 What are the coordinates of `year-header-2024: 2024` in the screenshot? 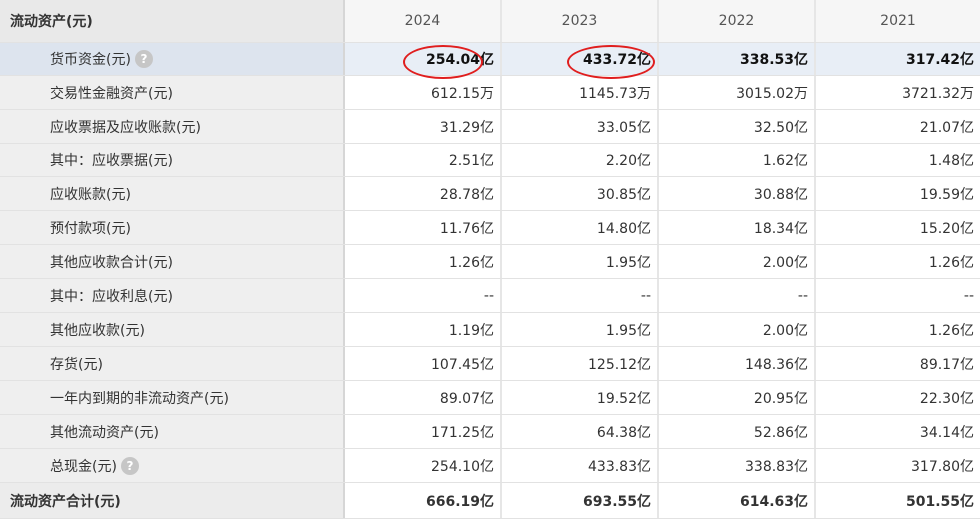 It's located at (423, 21).